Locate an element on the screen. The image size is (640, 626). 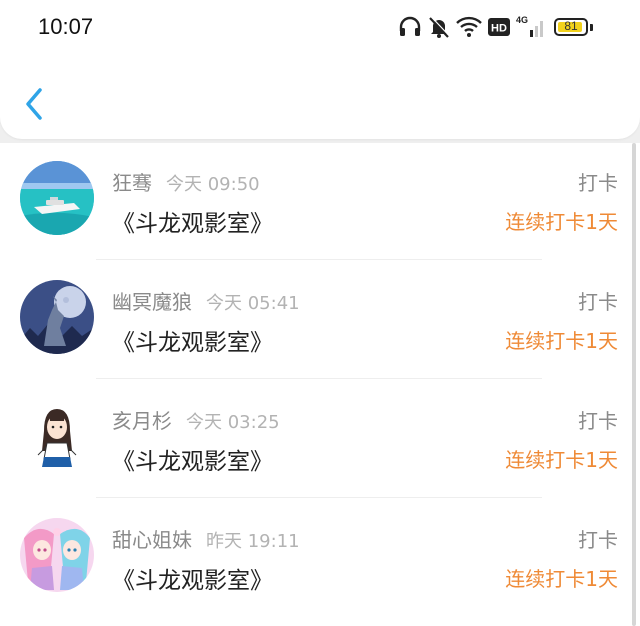
avatar-wolf-image is located at coordinates (57, 317).